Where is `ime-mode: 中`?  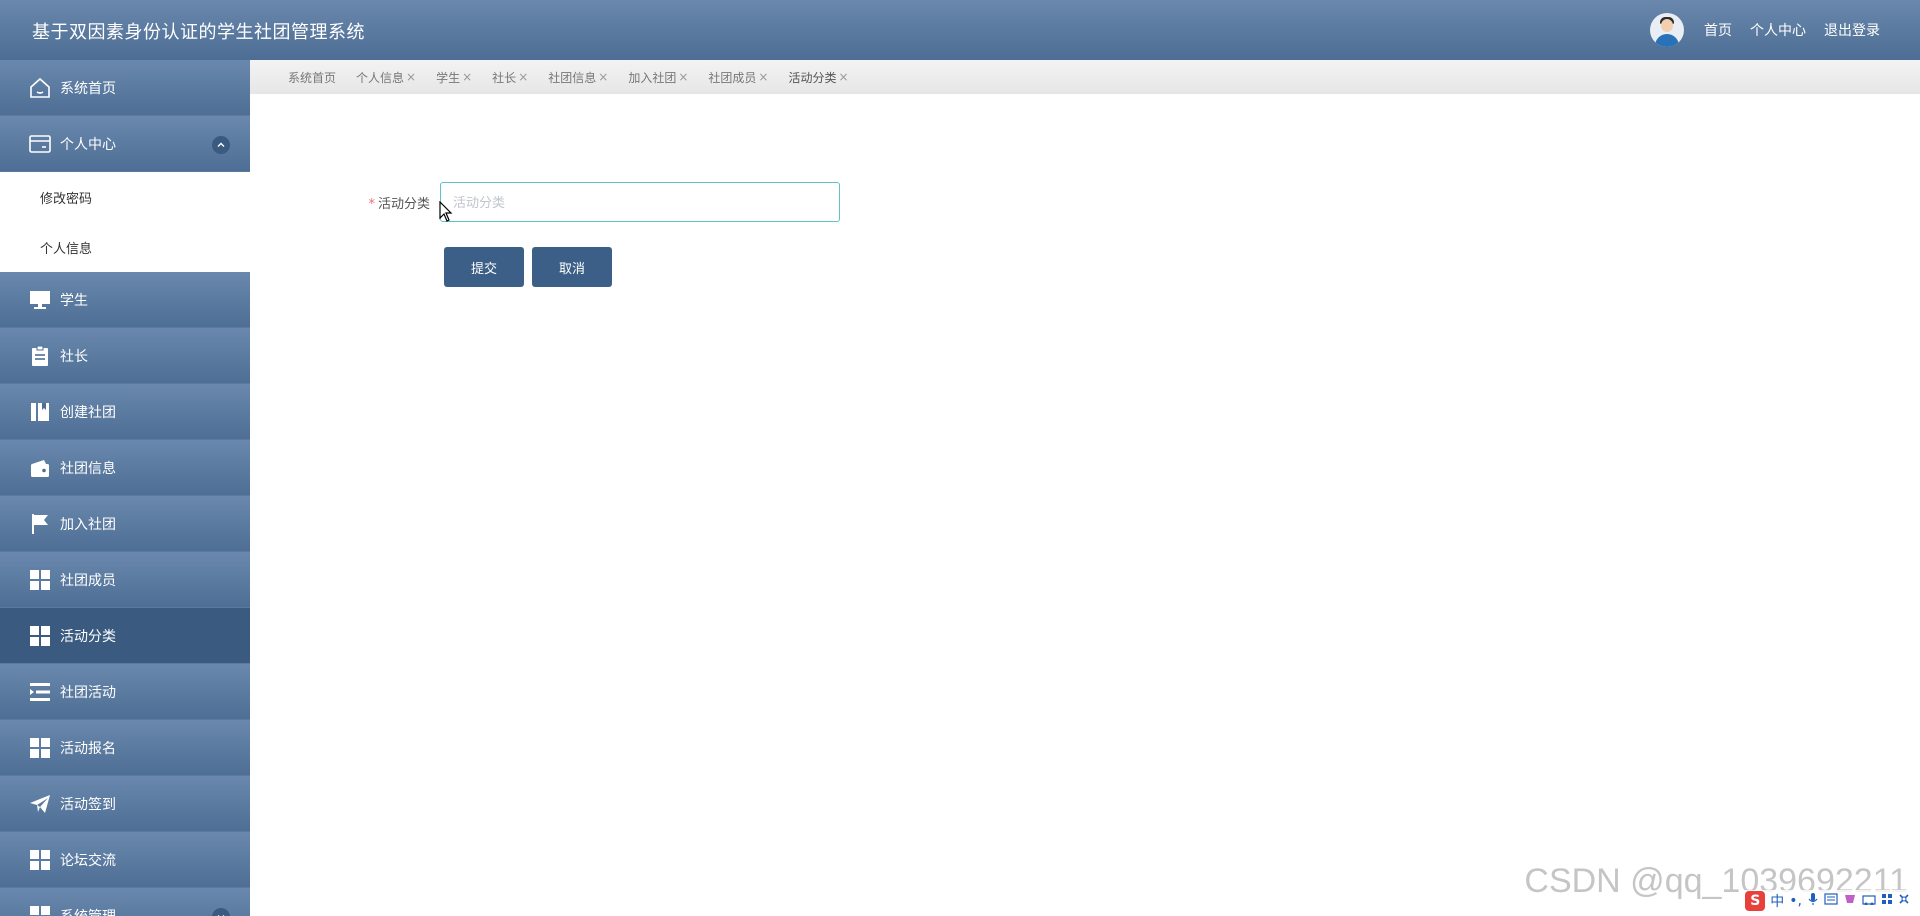
ime-mode: 中 is located at coordinates (1777, 901).